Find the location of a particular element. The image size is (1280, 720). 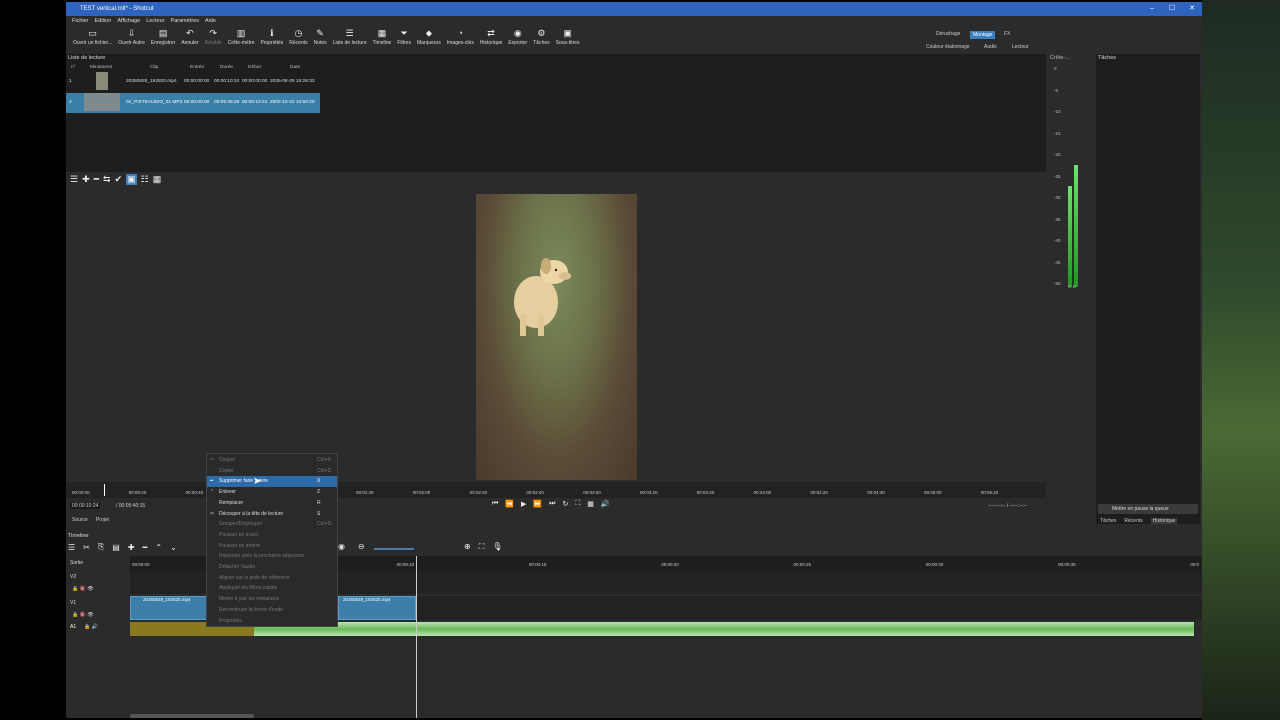

remove-icon: ━ is located at coordinates (96, 179).